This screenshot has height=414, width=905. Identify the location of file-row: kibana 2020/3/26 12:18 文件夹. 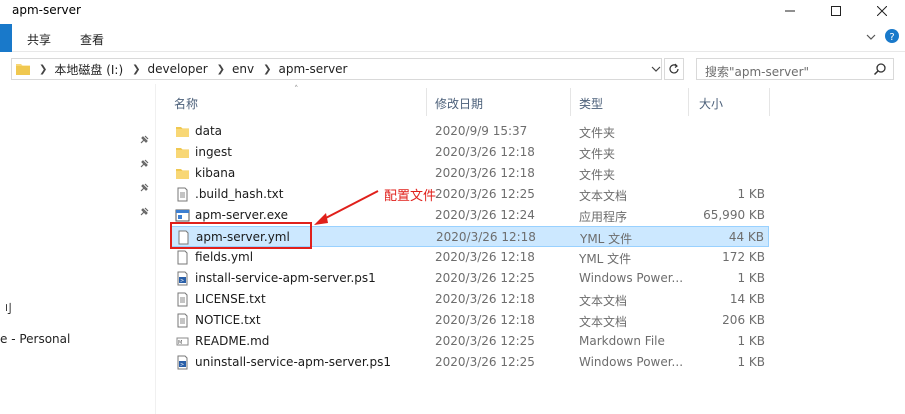
(469, 173).